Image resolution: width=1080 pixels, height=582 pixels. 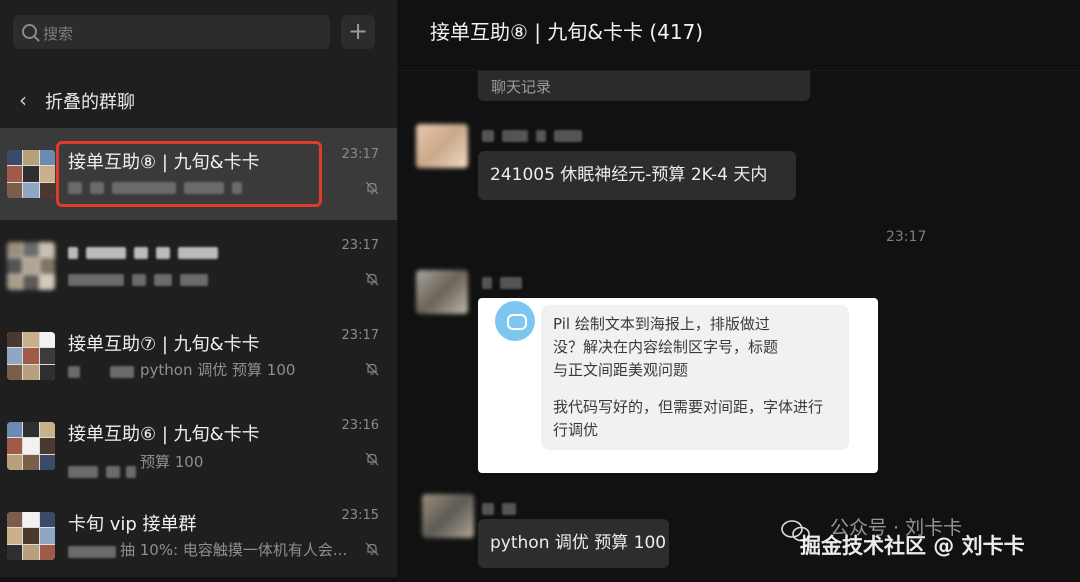 What do you see at coordinates (172, 462) in the screenshot?
I see `chat-preview: 预算 100` at bounding box center [172, 462].